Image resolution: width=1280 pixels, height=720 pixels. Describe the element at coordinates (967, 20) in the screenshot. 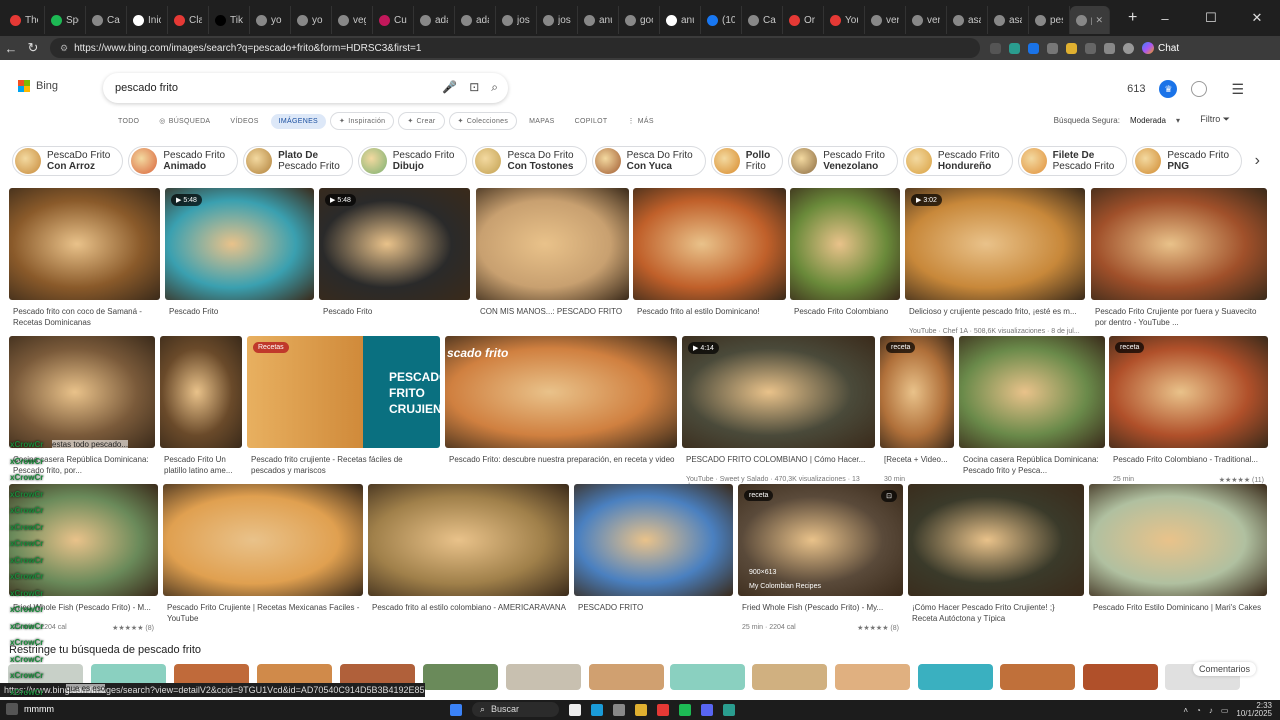

I see `browser-tab: asai -` at that location.